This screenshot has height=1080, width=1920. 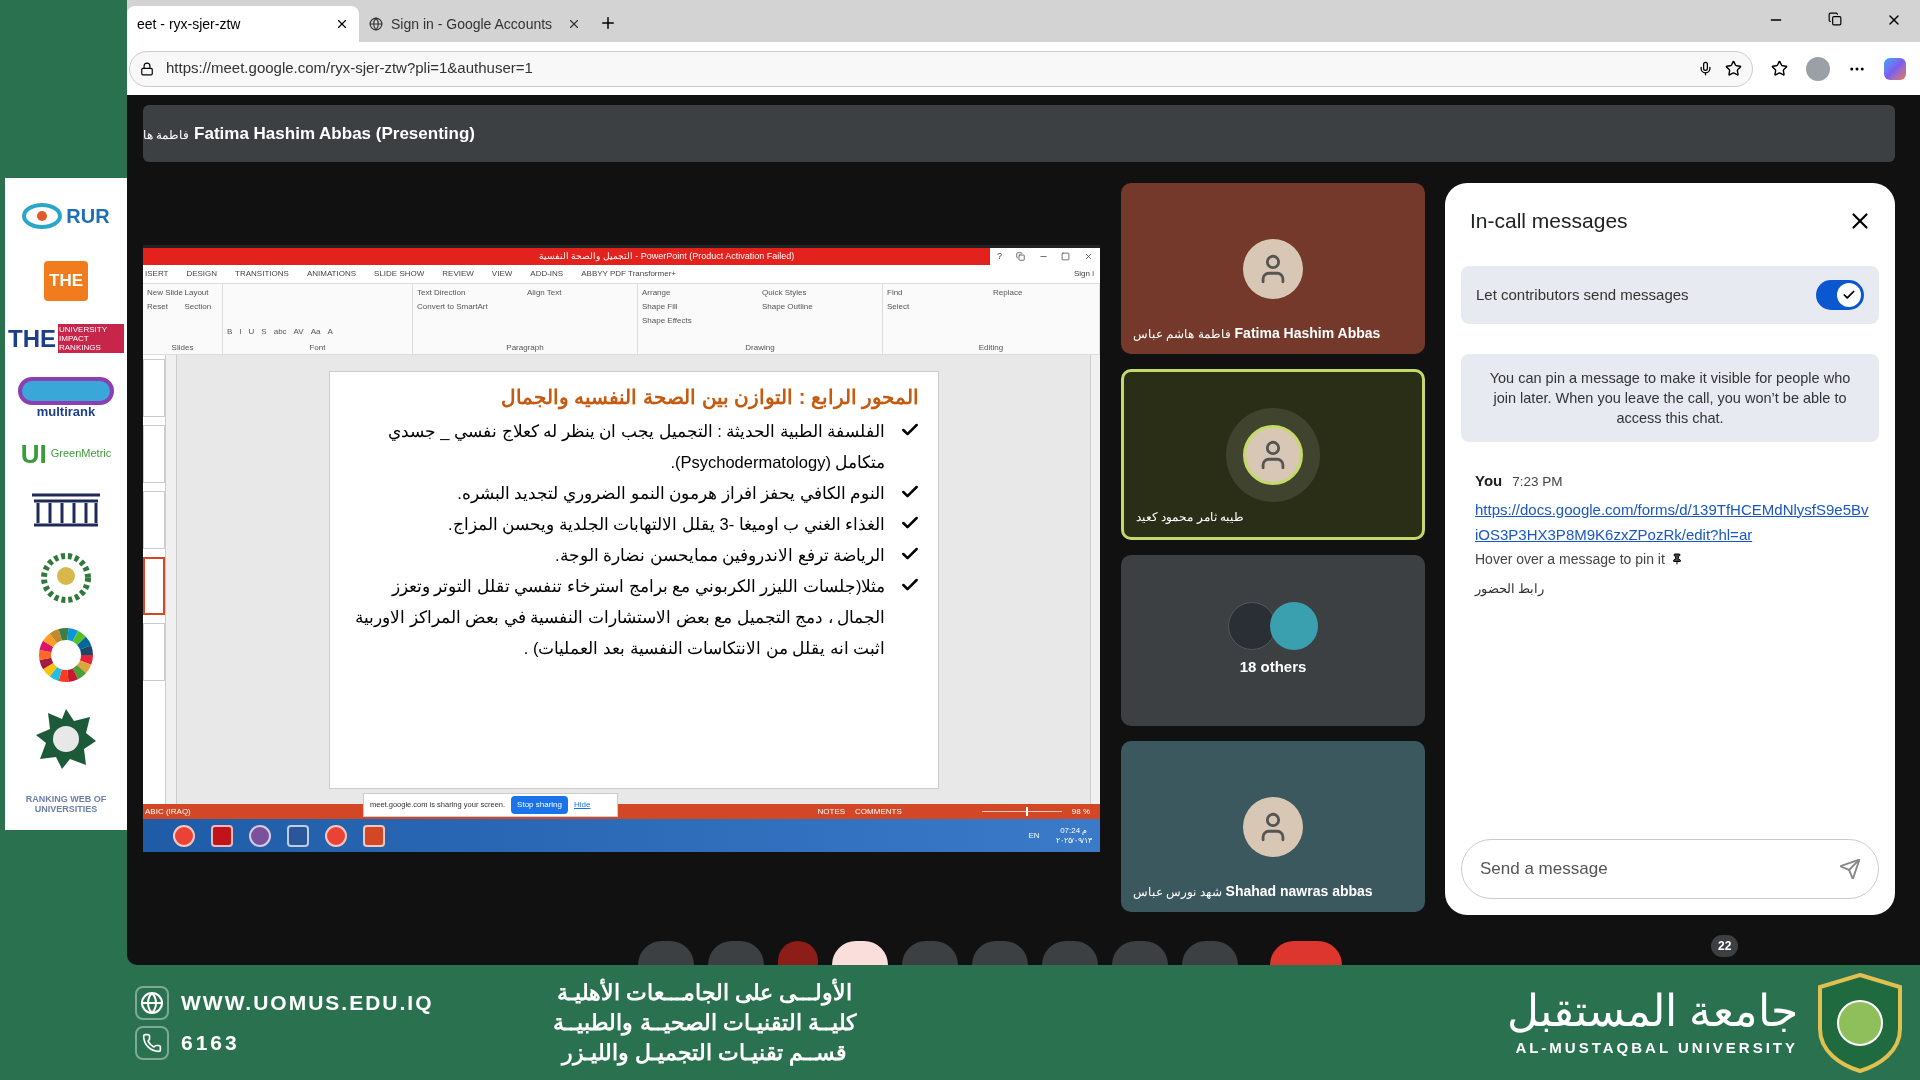 What do you see at coordinates (202, 274) in the screenshot?
I see `ribbon-tab: DESIGN` at bounding box center [202, 274].